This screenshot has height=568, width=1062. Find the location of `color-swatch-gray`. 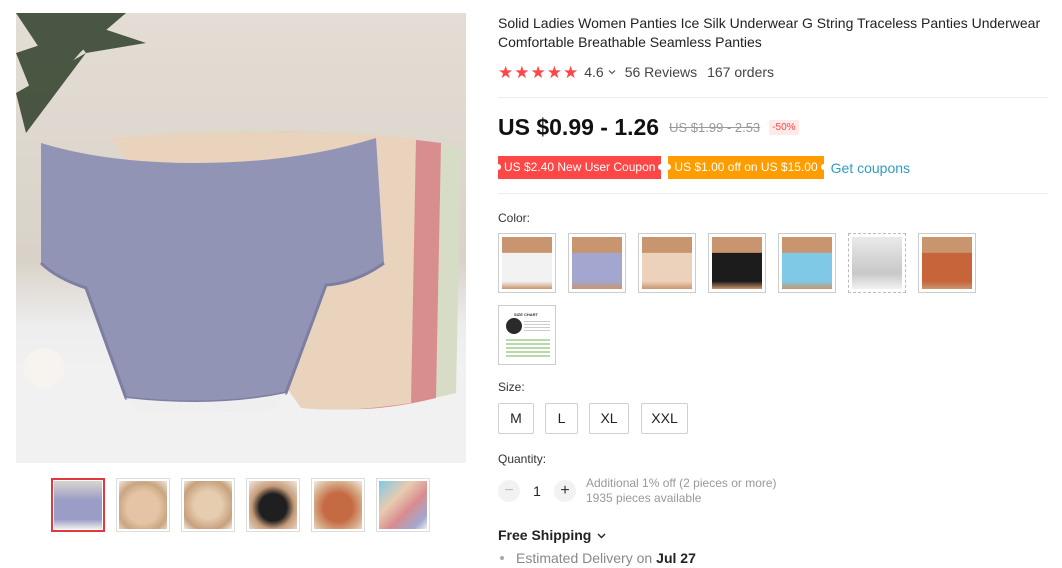

color-swatch-gray is located at coordinates (877, 263).